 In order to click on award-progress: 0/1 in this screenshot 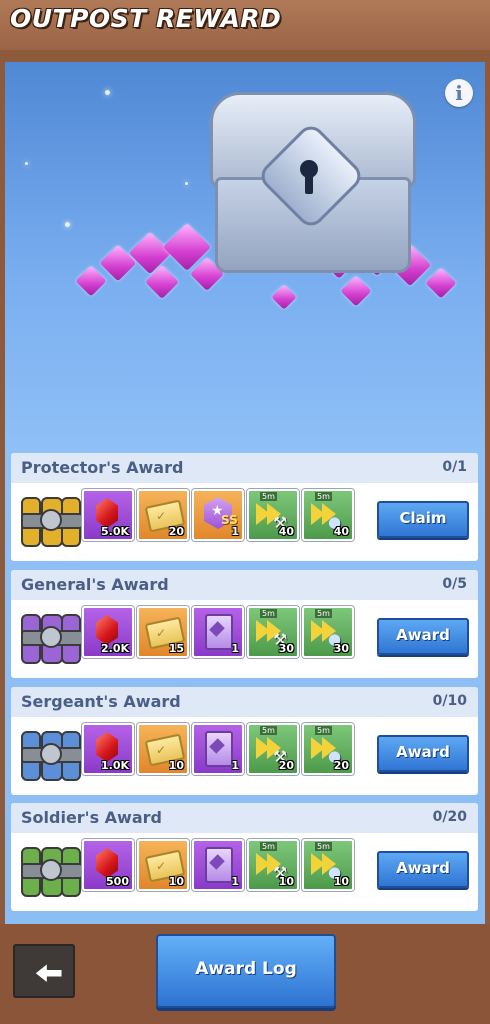, I will do `click(454, 467)`.